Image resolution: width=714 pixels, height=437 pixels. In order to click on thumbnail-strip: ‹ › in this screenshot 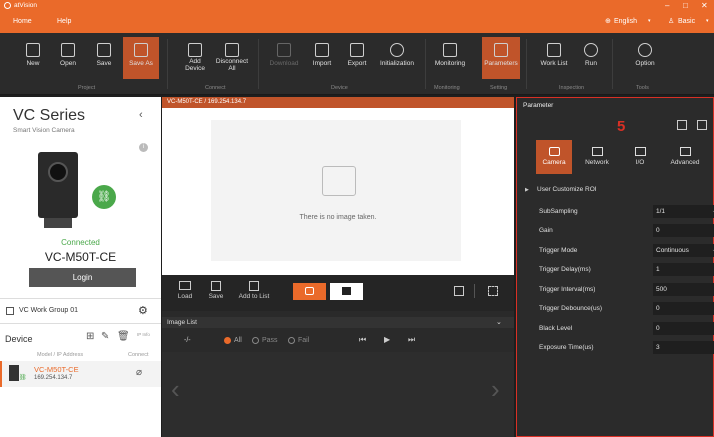, I will do `click(338, 394)`.